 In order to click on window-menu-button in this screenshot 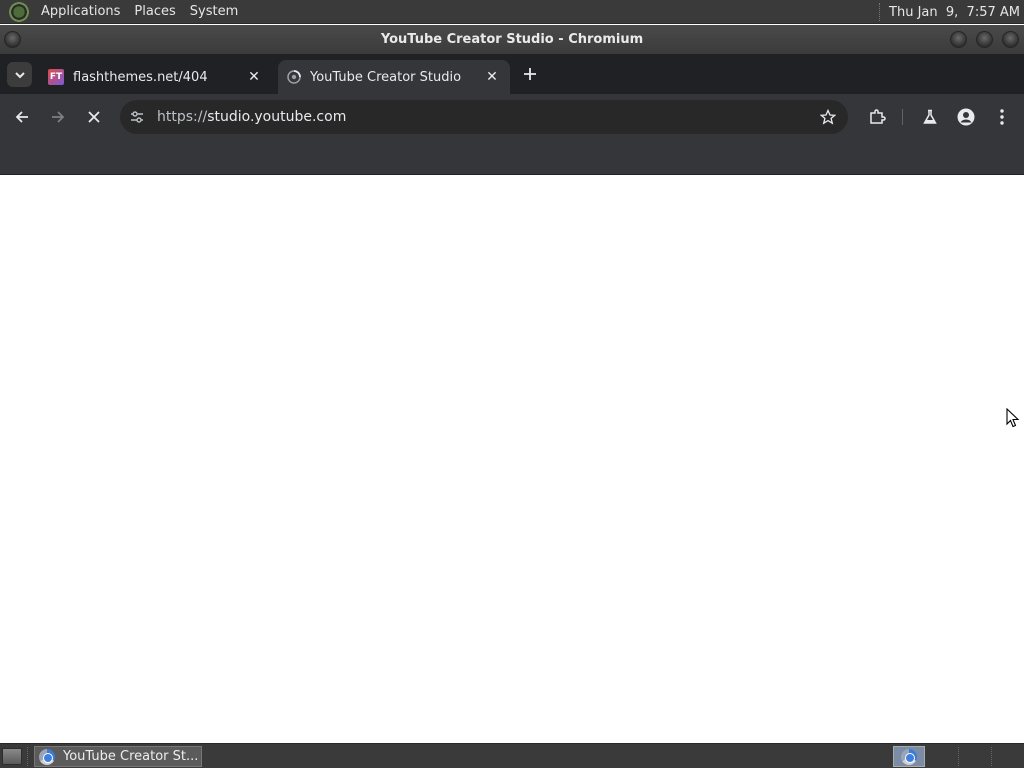, I will do `click(12, 39)`.